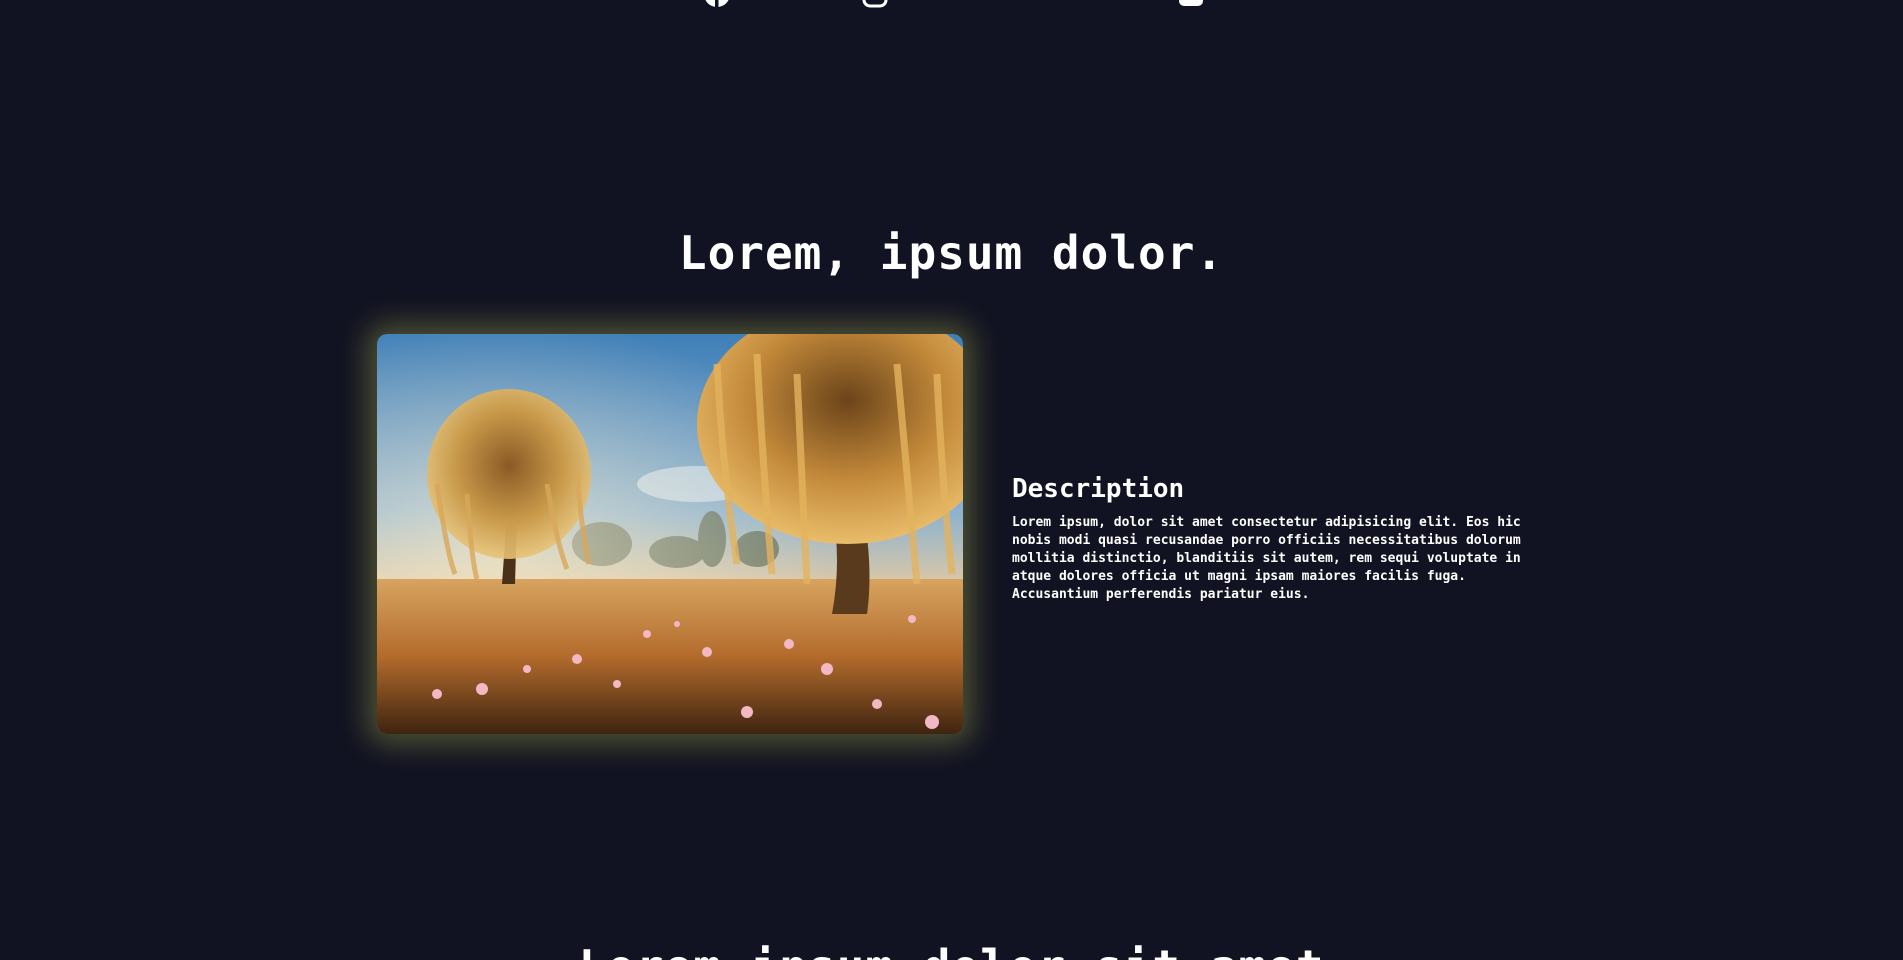 The height and width of the screenshot is (960, 1903). What do you see at coordinates (951, 253) in the screenshot?
I see `section-title: Lorem, ipsum dolor.` at bounding box center [951, 253].